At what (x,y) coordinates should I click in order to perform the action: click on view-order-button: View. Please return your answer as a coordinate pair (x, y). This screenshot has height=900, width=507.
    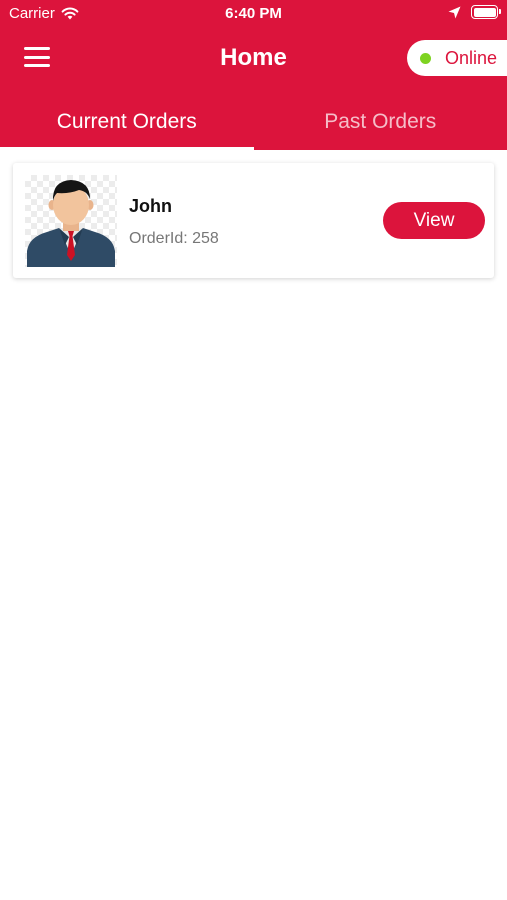
    Looking at the image, I should click on (434, 220).